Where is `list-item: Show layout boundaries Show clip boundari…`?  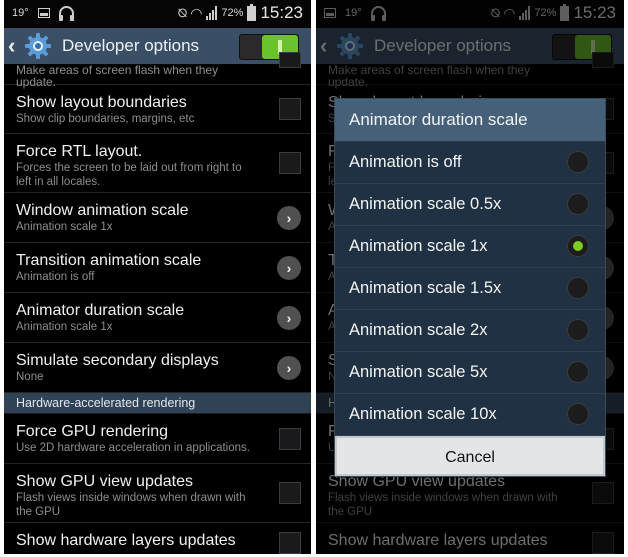
list-item: Show layout boundaries Show clip boundari… is located at coordinates (157, 109).